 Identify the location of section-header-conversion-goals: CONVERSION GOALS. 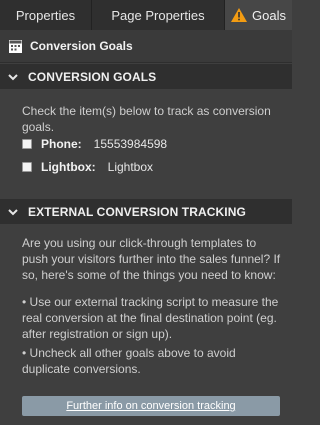
(146, 76).